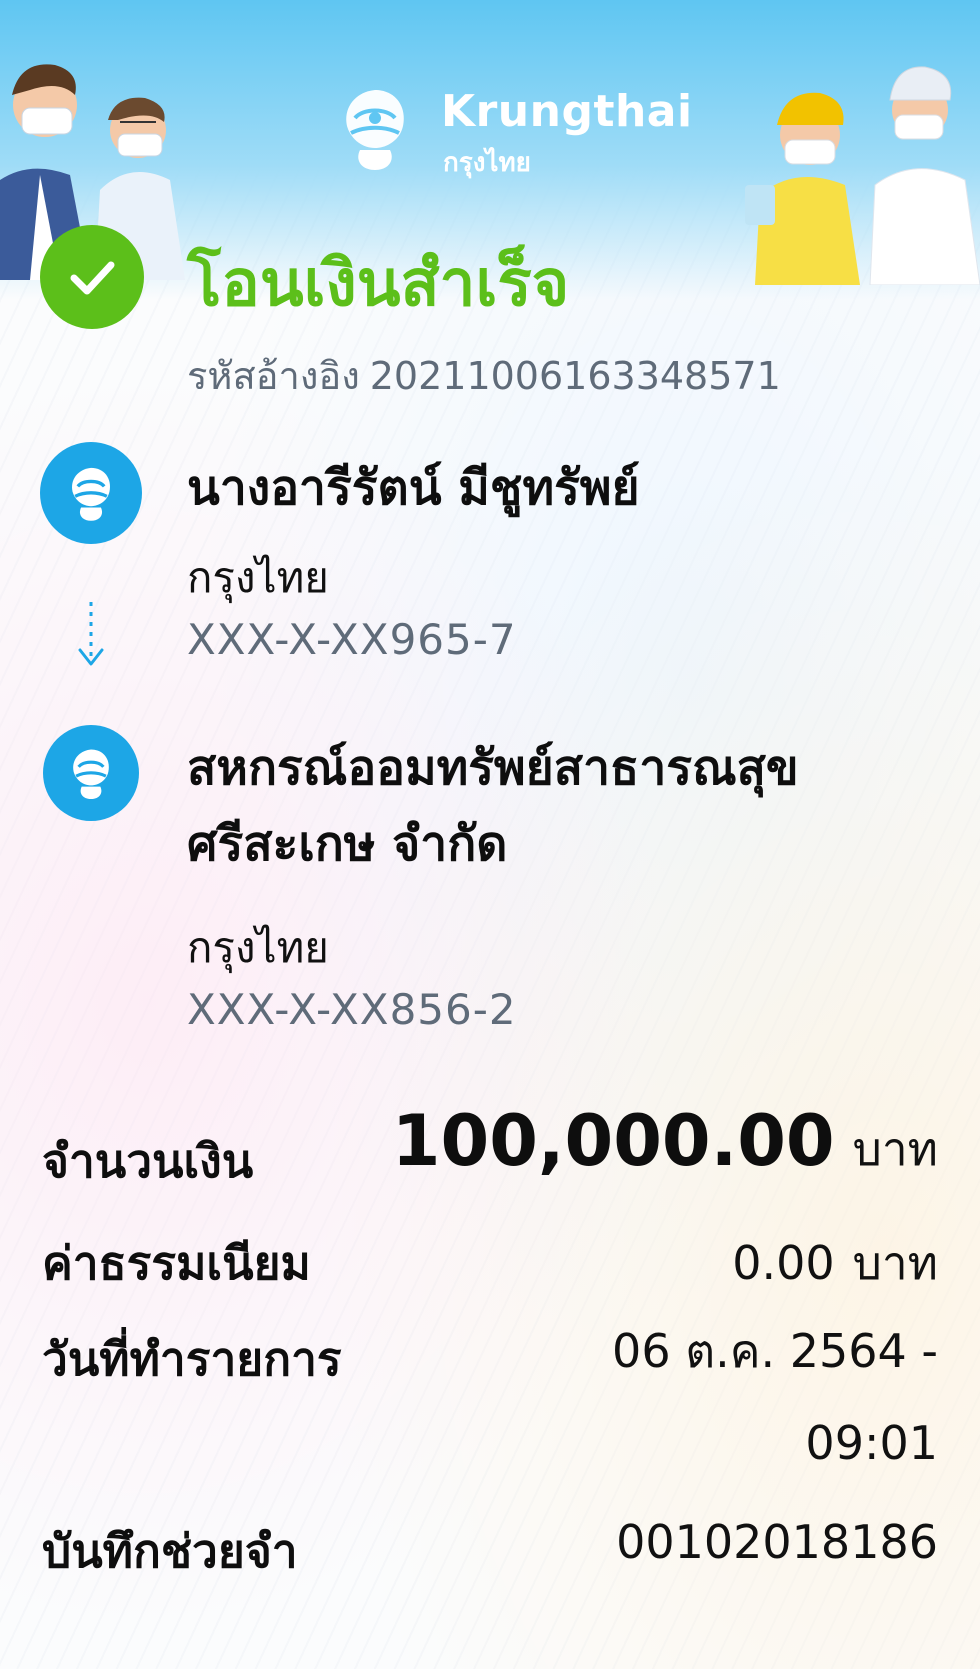  I want to click on receiver-name: สหกรณ์ออมทรัพย์สาธารณสุขศรีสะเกษ จำกัด, so click(493, 806).